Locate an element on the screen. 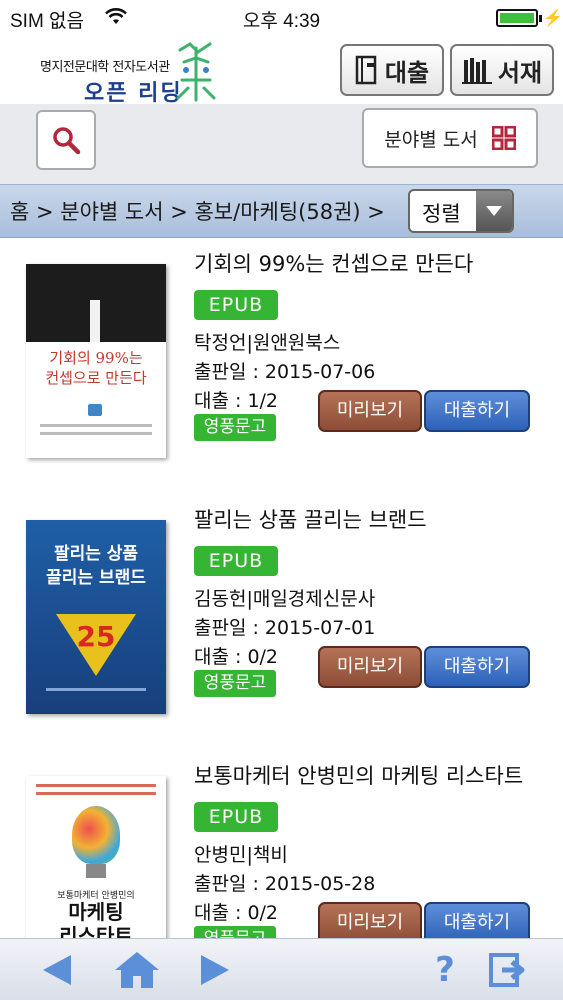 Image resolution: width=563 pixels, height=1000 pixels. sort-label: 정렬 is located at coordinates (441, 214).